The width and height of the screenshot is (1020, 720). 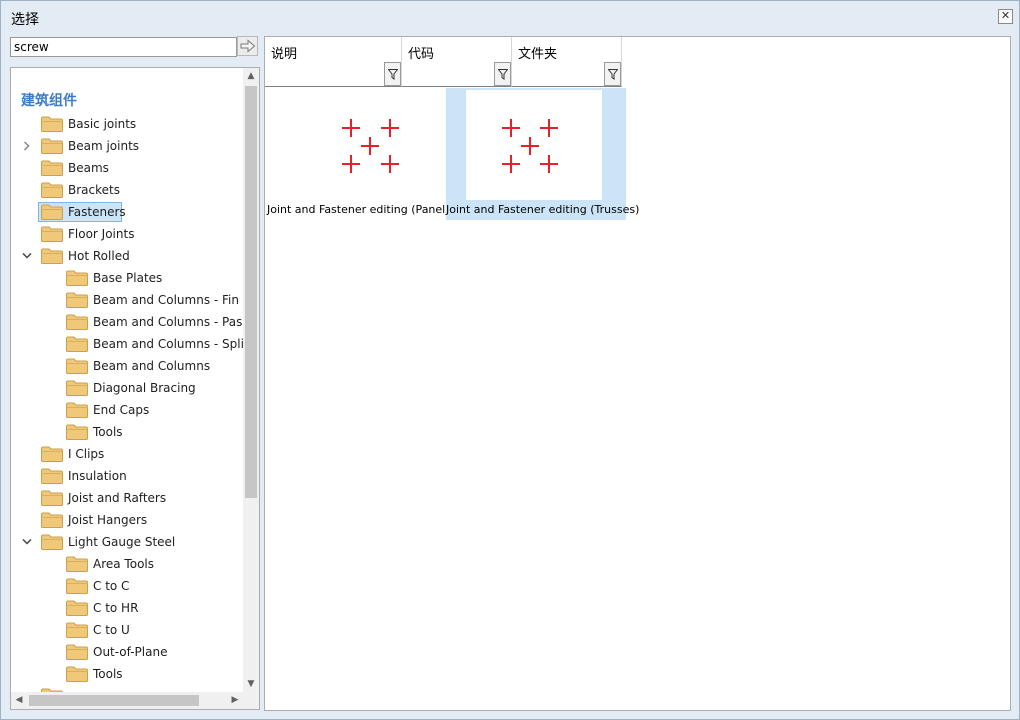 I want to click on tree-item-label: Hot Rolled, so click(x=99, y=256).